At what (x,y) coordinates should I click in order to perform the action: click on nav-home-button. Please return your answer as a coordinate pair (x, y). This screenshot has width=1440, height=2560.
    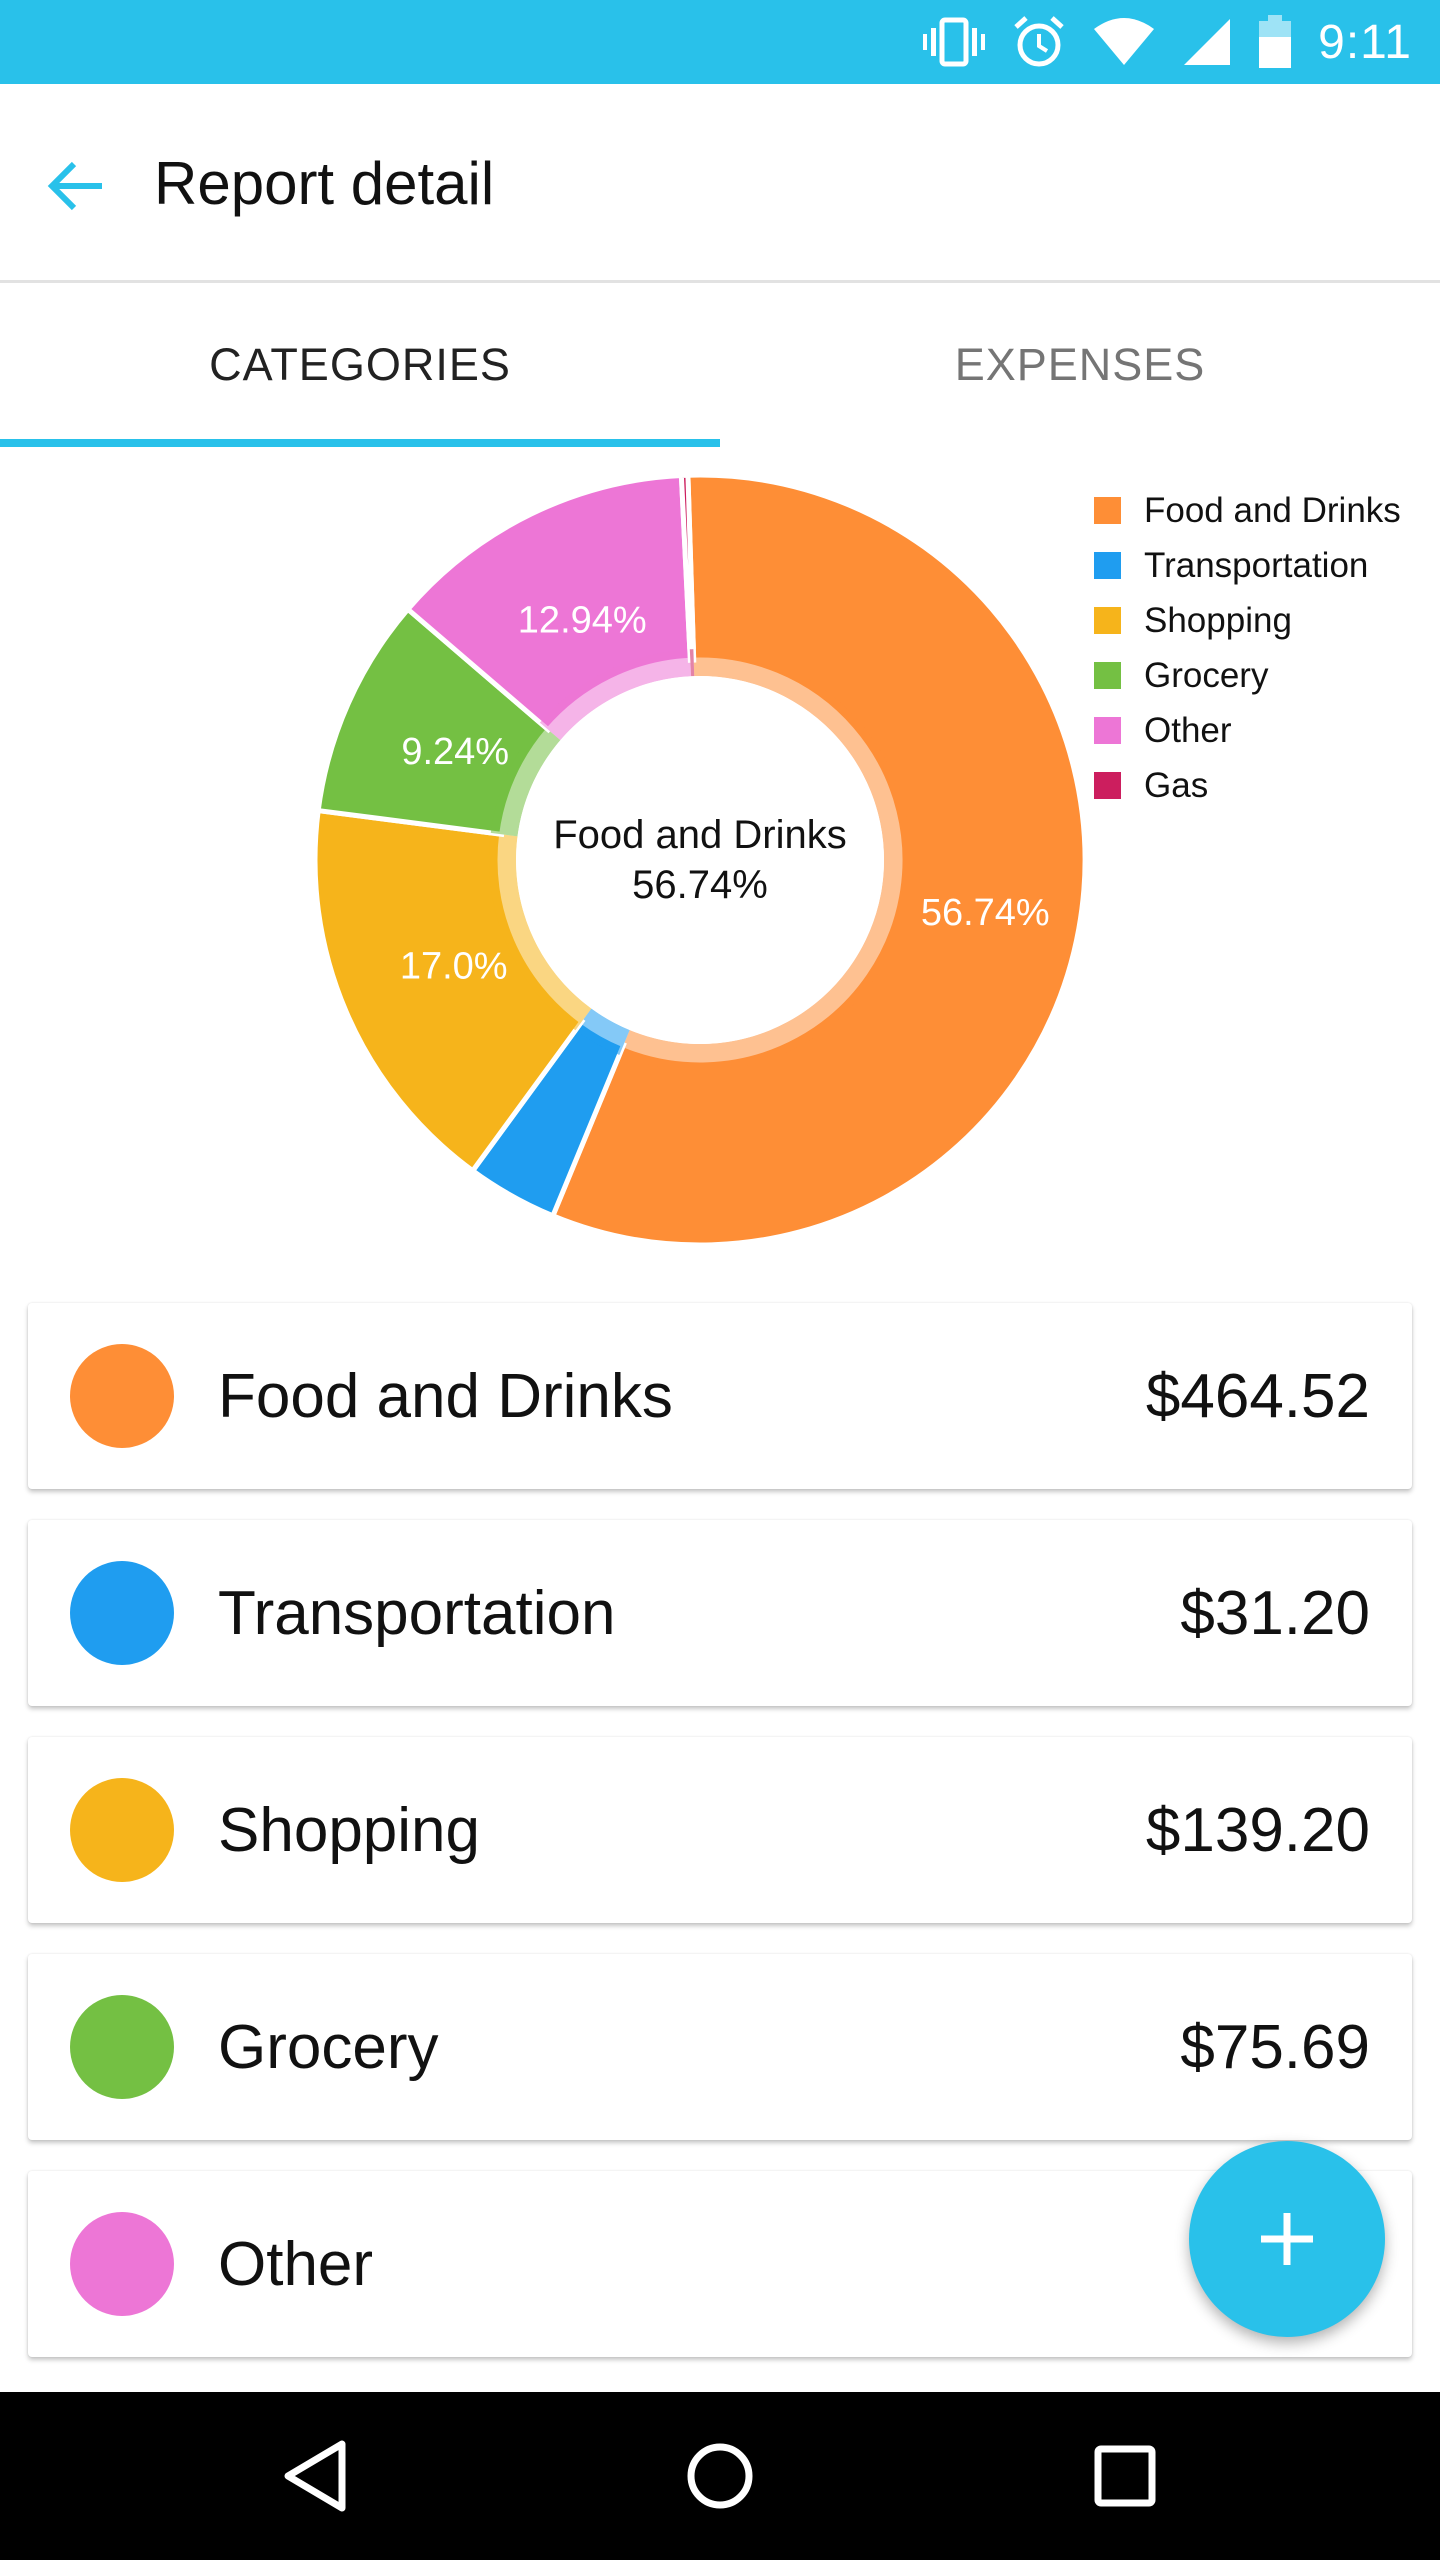
    Looking at the image, I should click on (720, 2476).